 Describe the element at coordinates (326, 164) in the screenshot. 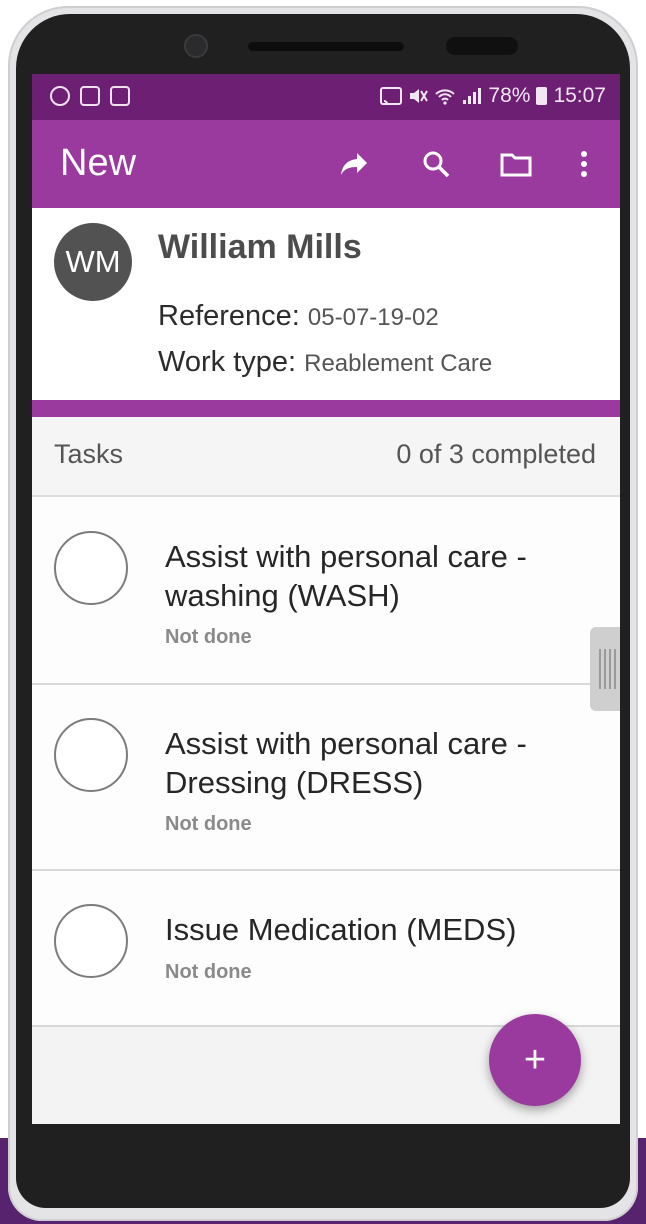

I see `app-bar: New` at that location.